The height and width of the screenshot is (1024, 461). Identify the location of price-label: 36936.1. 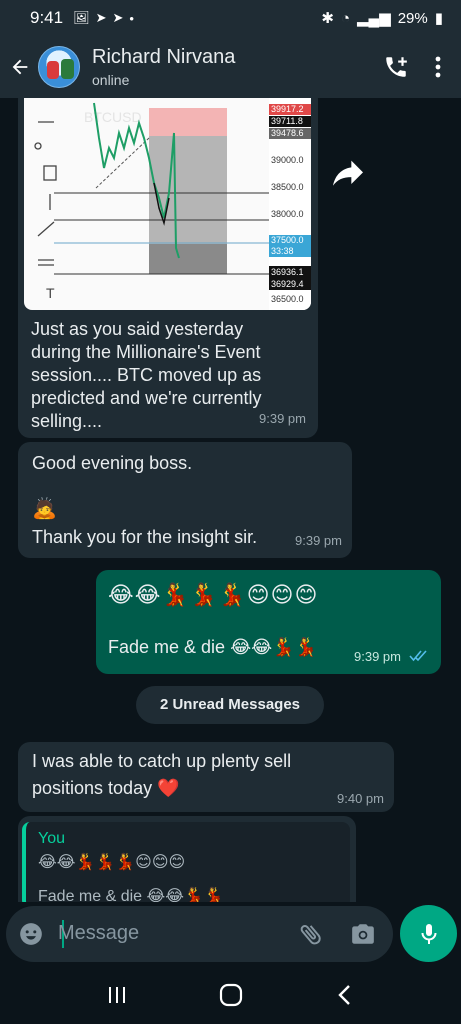
(287, 272).